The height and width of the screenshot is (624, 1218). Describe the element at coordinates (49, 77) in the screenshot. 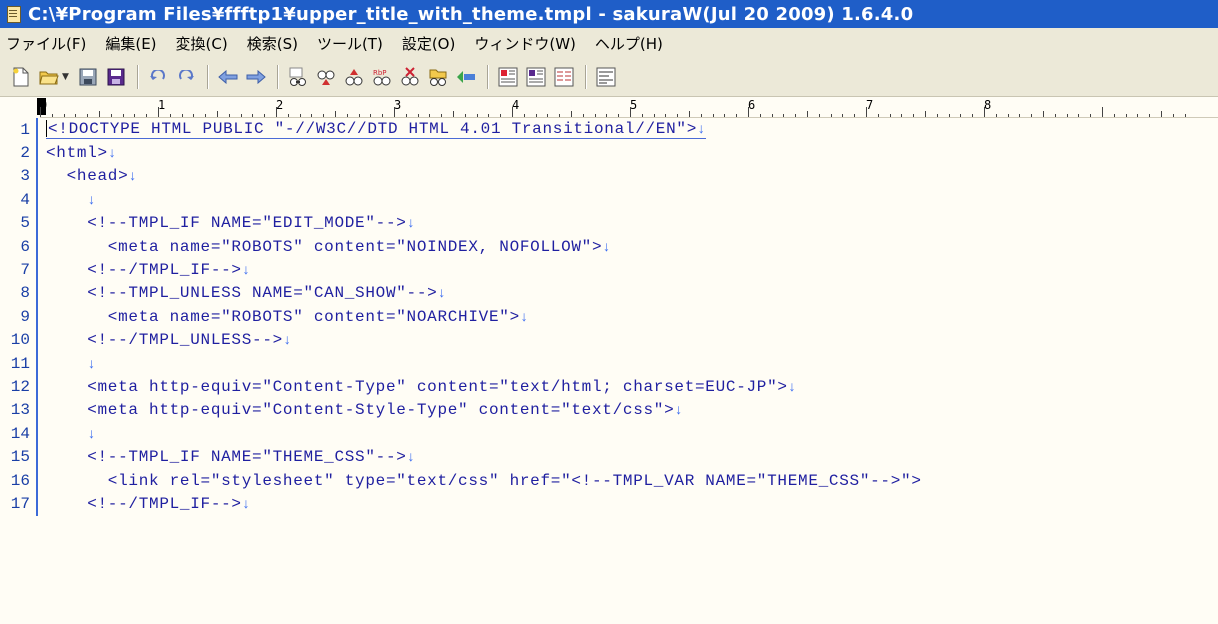

I see `open-file-icon` at that location.